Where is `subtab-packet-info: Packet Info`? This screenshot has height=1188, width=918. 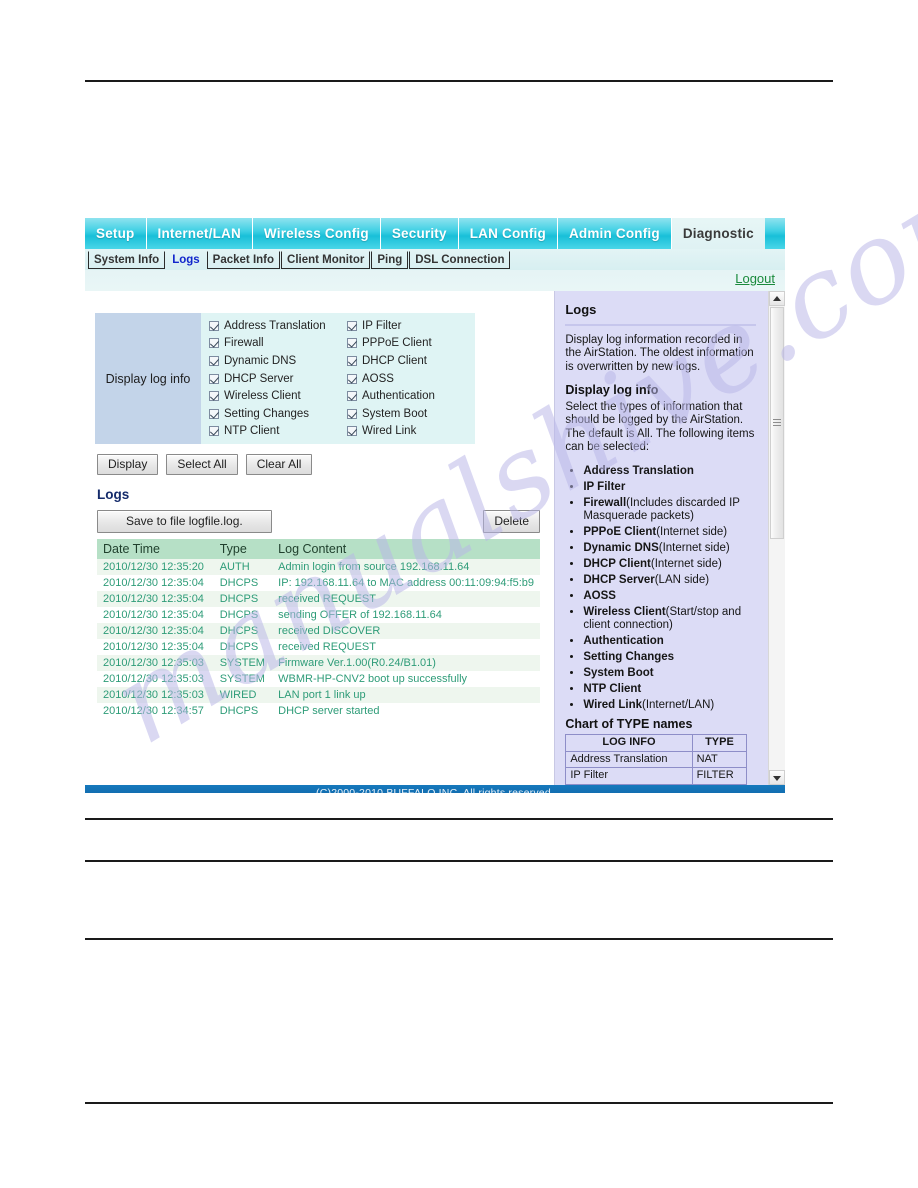
subtab-packet-info: Packet Info is located at coordinates (243, 259).